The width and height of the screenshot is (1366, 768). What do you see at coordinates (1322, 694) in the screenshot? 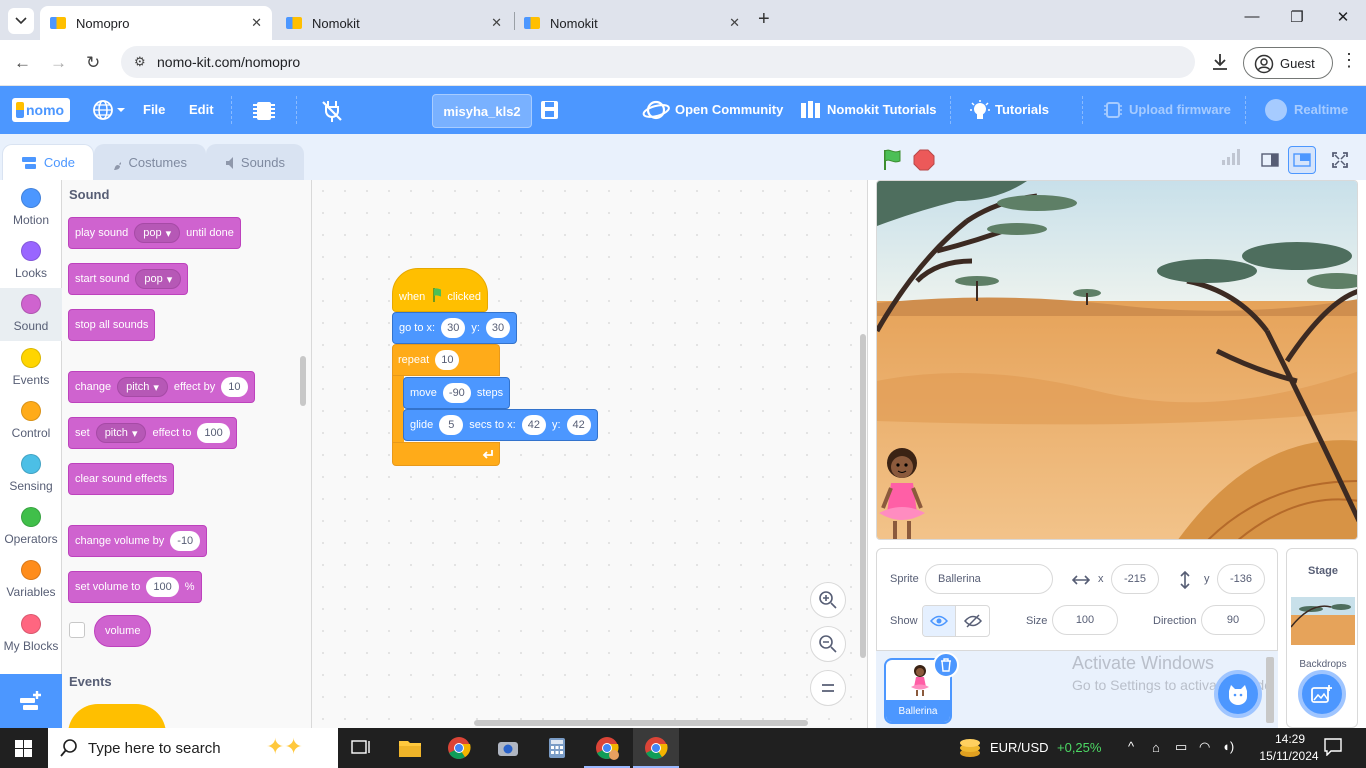
I see `choose-backdrop-button` at bounding box center [1322, 694].